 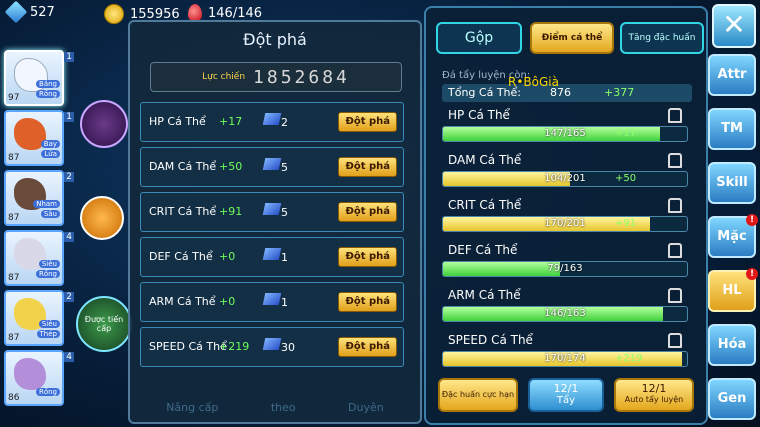 What do you see at coordinates (235, 13) in the screenshot?
I see `stamina-value: 146/146` at bounding box center [235, 13].